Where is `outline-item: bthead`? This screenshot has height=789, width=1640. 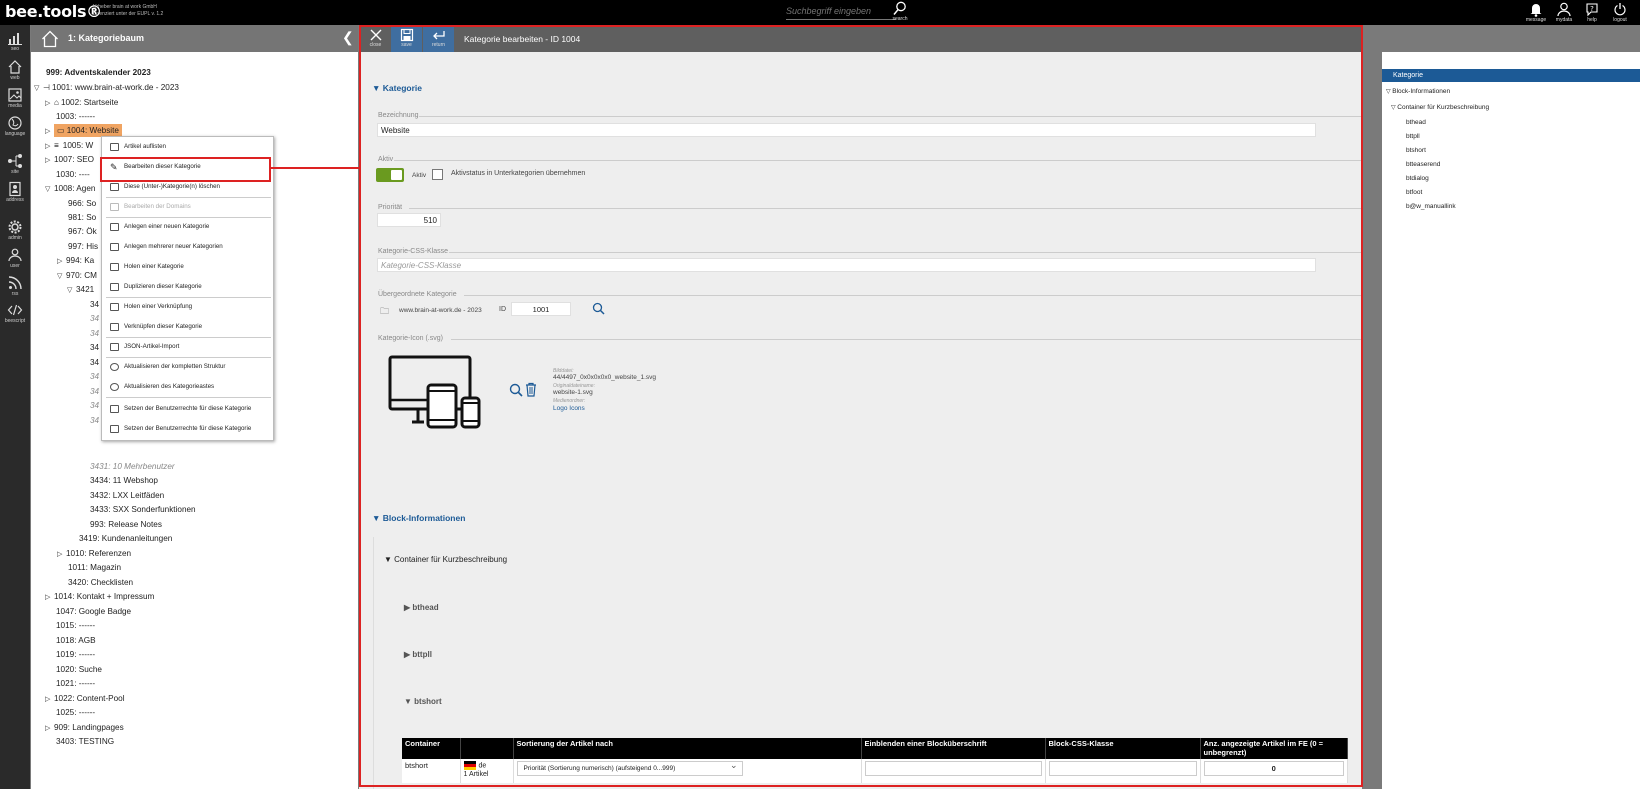 outline-item: bthead is located at coordinates (1416, 122).